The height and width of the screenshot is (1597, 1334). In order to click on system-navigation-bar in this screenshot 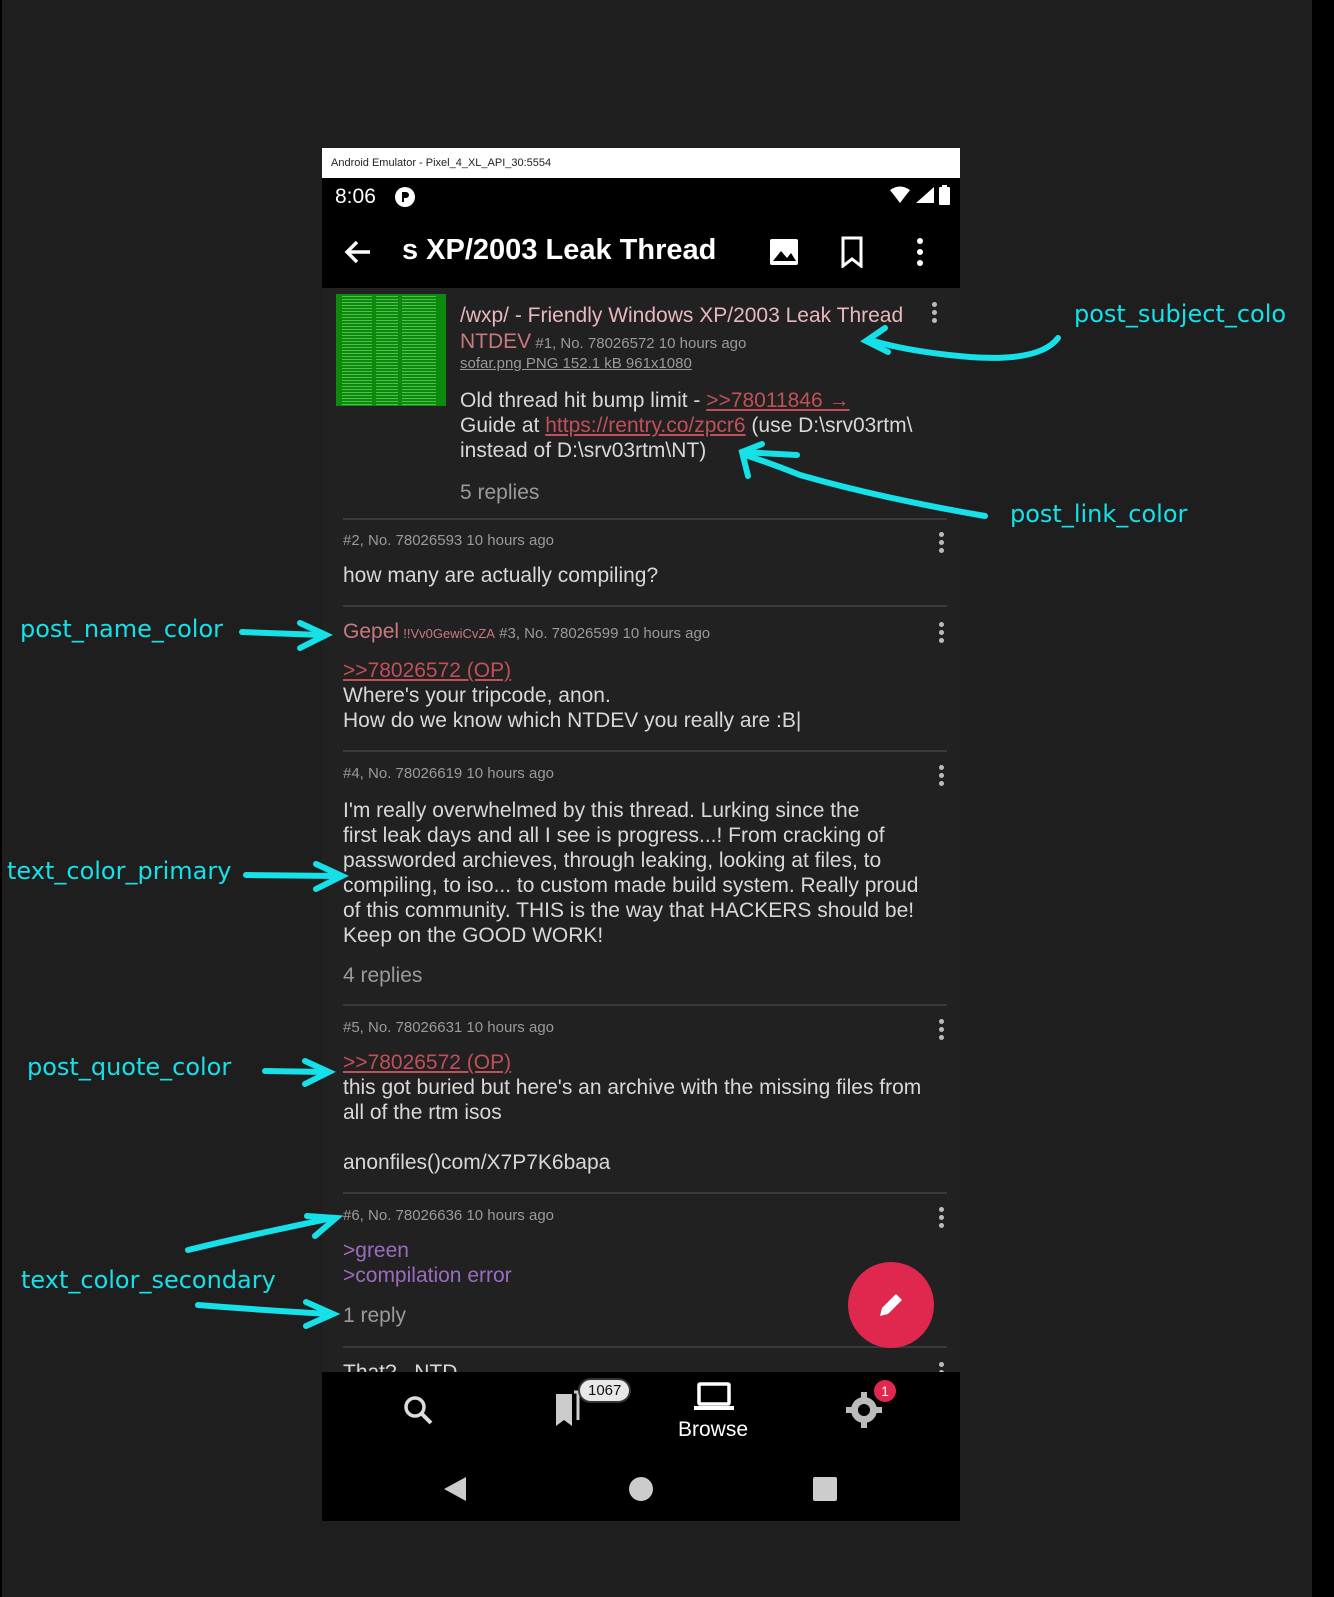, I will do `click(641, 1488)`.